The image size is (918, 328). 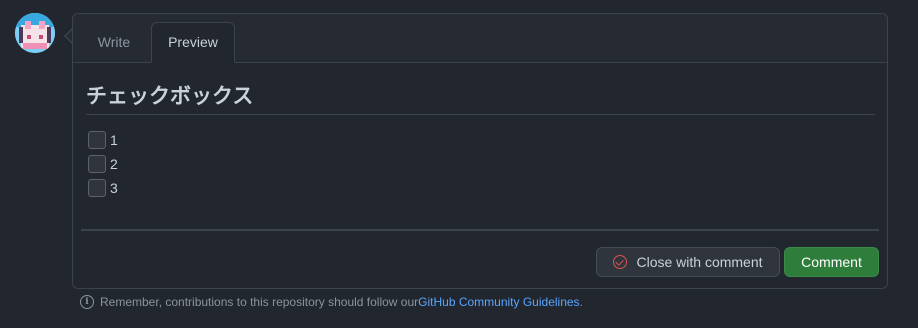 I want to click on comment-label: Comment, so click(x=831, y=262).